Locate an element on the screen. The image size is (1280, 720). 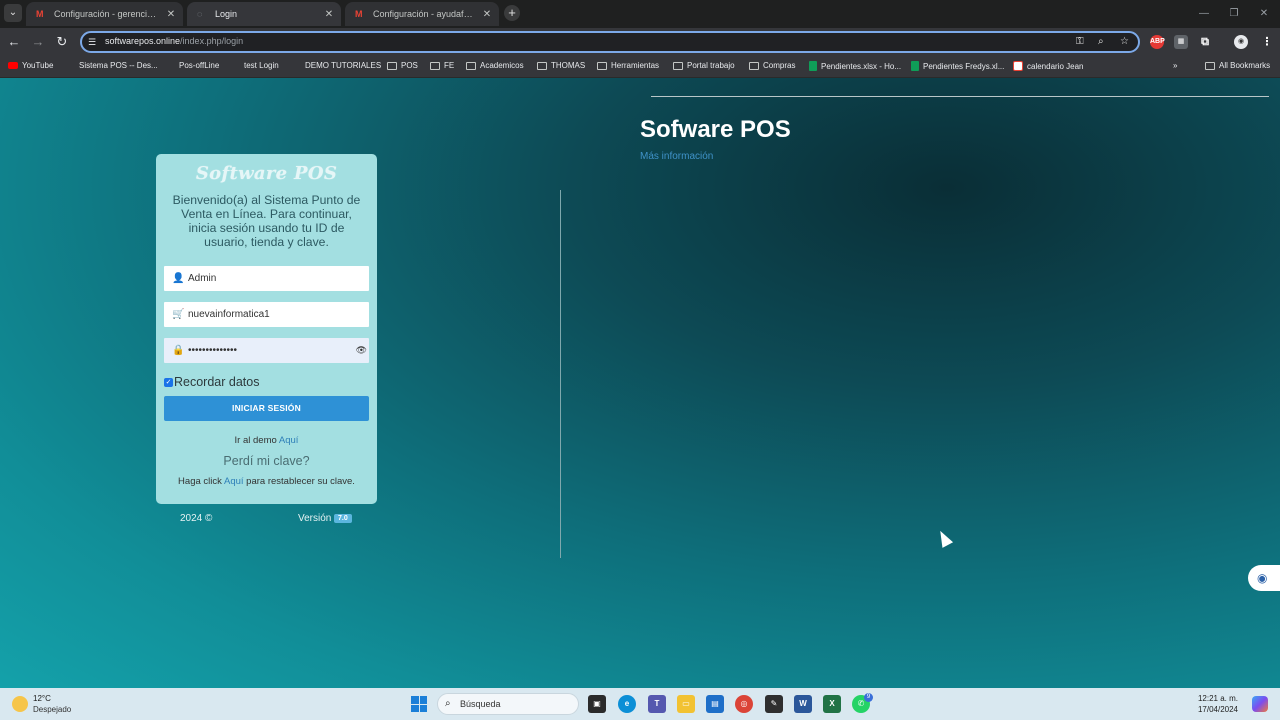
bookmark-folder-academicos: Academicos is located at coordinates (495, 65).